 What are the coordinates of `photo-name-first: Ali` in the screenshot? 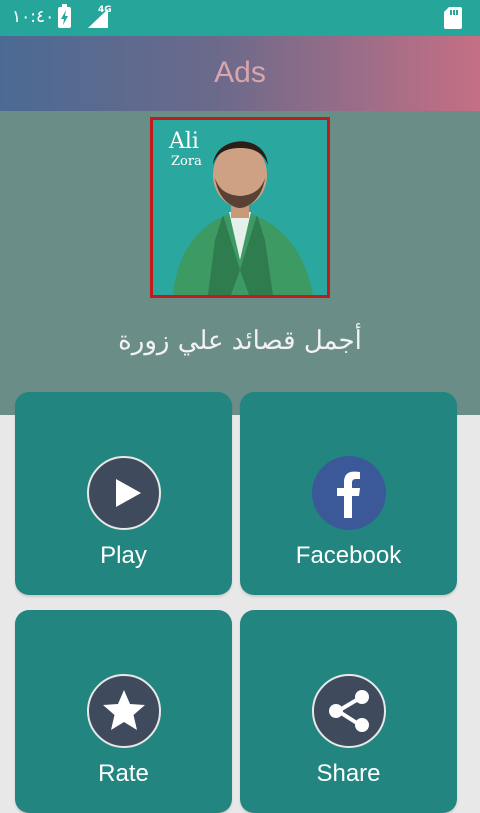 It's located at (184, 141).